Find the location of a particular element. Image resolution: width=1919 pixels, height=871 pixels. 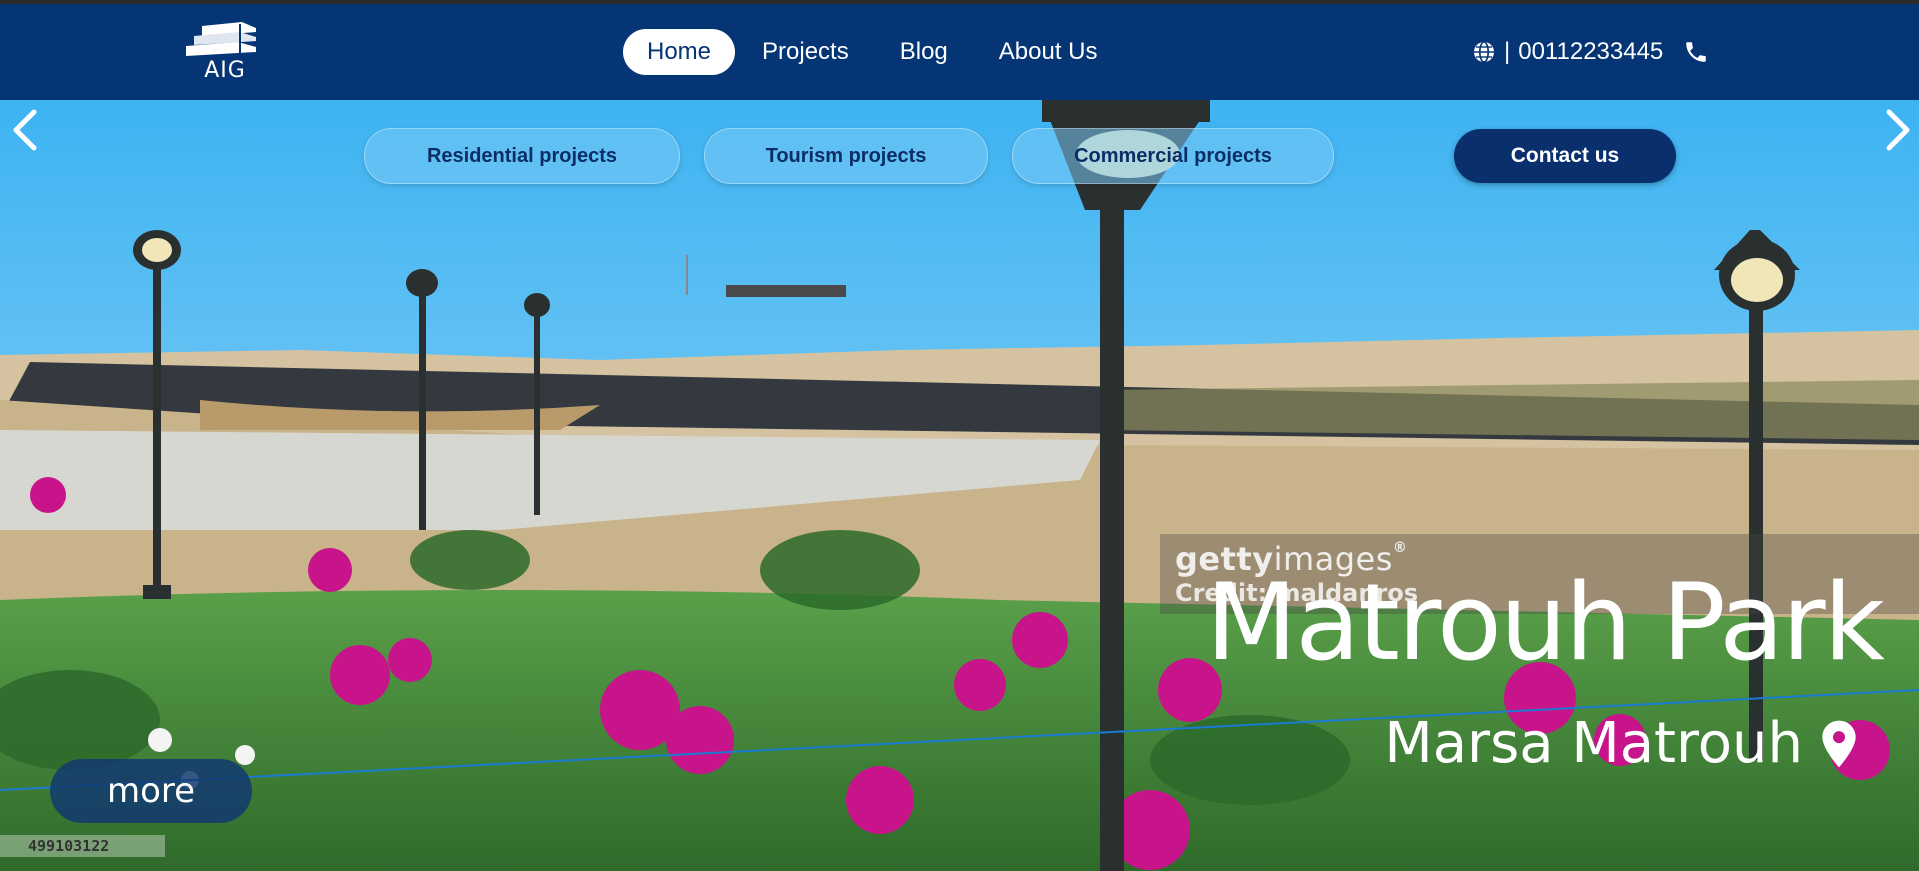

commercial-projects-button: Commercial projects is located at coordinates (1173, 156).